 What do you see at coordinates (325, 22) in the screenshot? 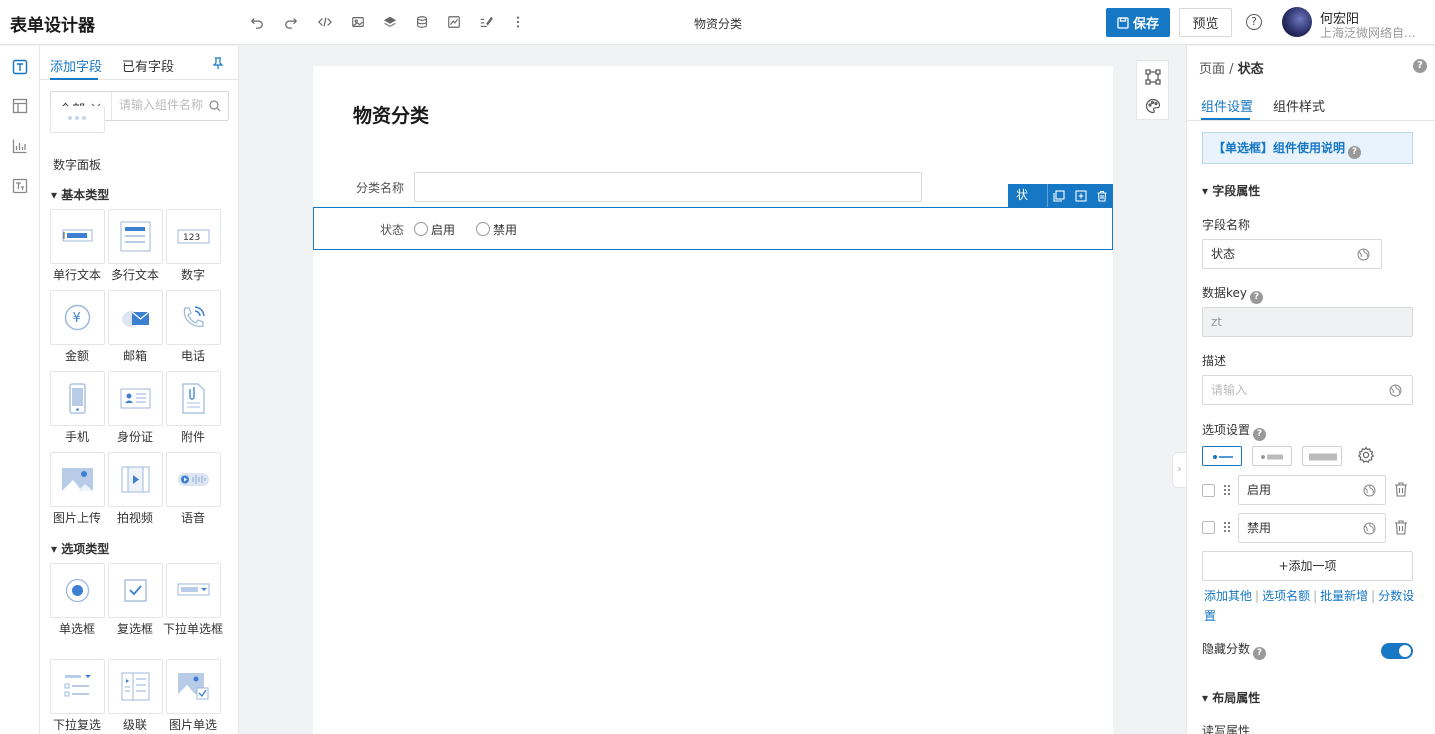
I see `code-icon` at bounding box center [325, 22].